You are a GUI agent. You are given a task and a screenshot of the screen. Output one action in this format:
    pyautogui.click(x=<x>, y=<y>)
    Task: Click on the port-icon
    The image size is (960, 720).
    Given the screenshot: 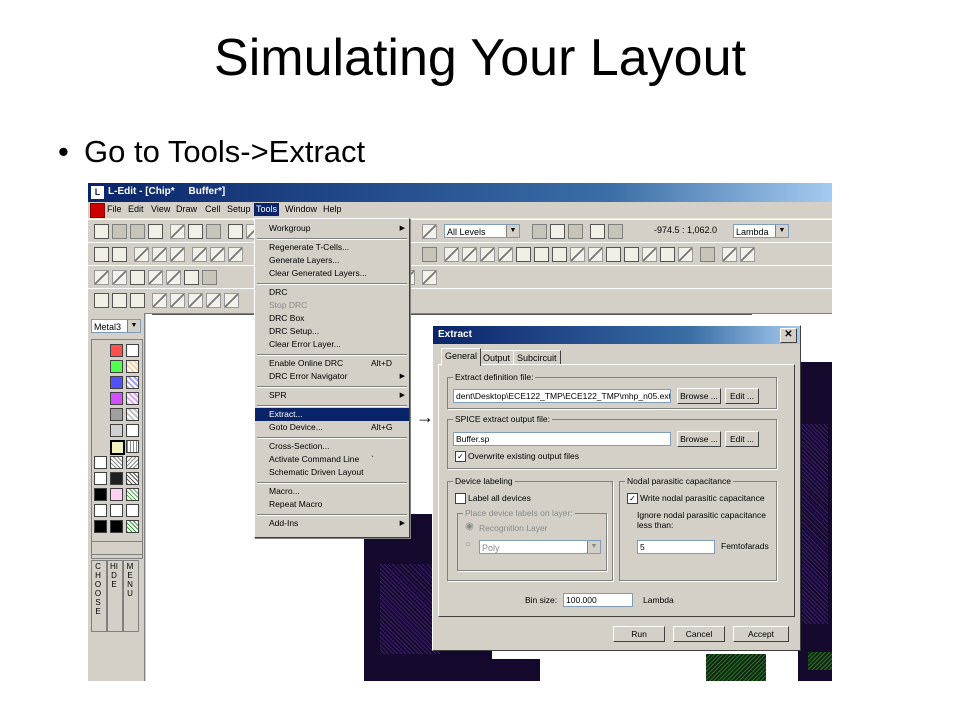 What is the action you would take?
    pyautogui.click(x=649, y=254)
    